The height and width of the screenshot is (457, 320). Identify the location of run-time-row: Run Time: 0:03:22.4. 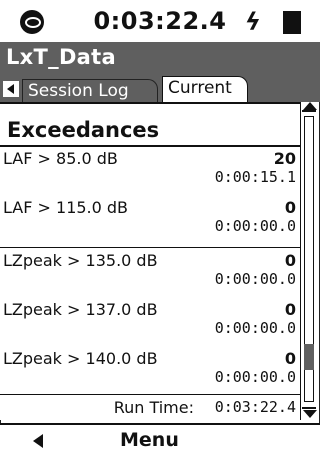
(150, 409).